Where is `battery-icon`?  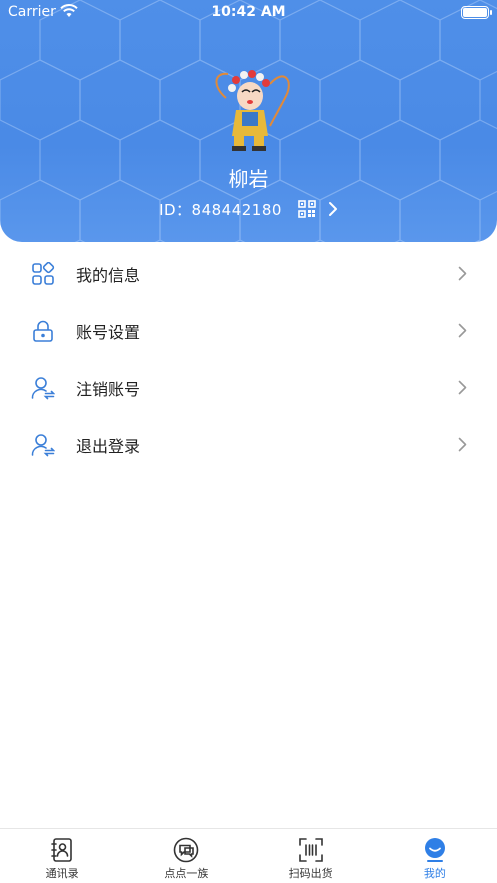
battery-icon is located at coordinates (475, 12).